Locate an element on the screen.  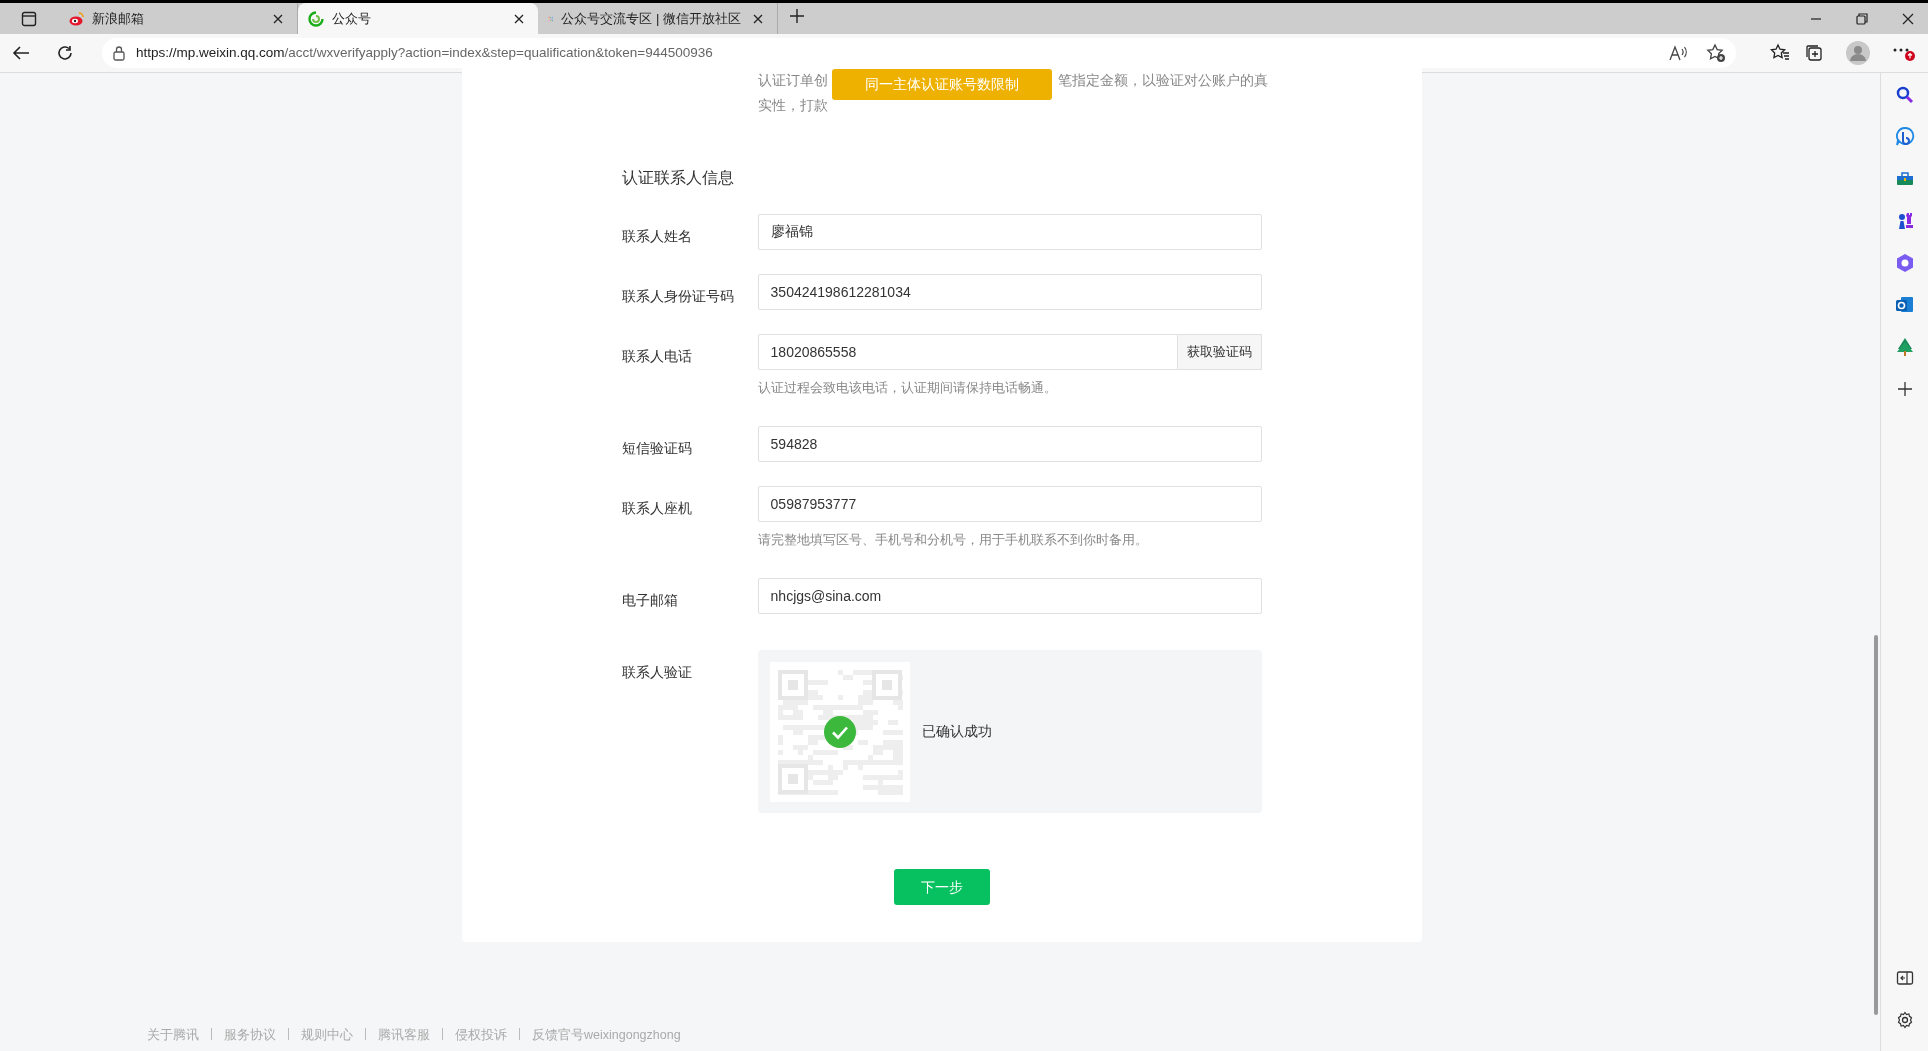
search-icon is located at coordinates (1904, 95).